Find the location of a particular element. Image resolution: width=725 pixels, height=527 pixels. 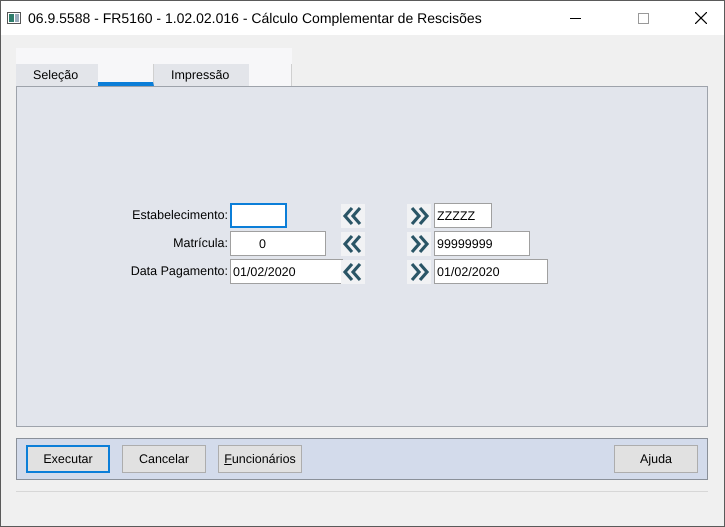

window-title: 06.9.5588 - FR5160 - 1.02.02.016 - Cálculo Complementar de Rescisões is located at coordinates (255, 18).